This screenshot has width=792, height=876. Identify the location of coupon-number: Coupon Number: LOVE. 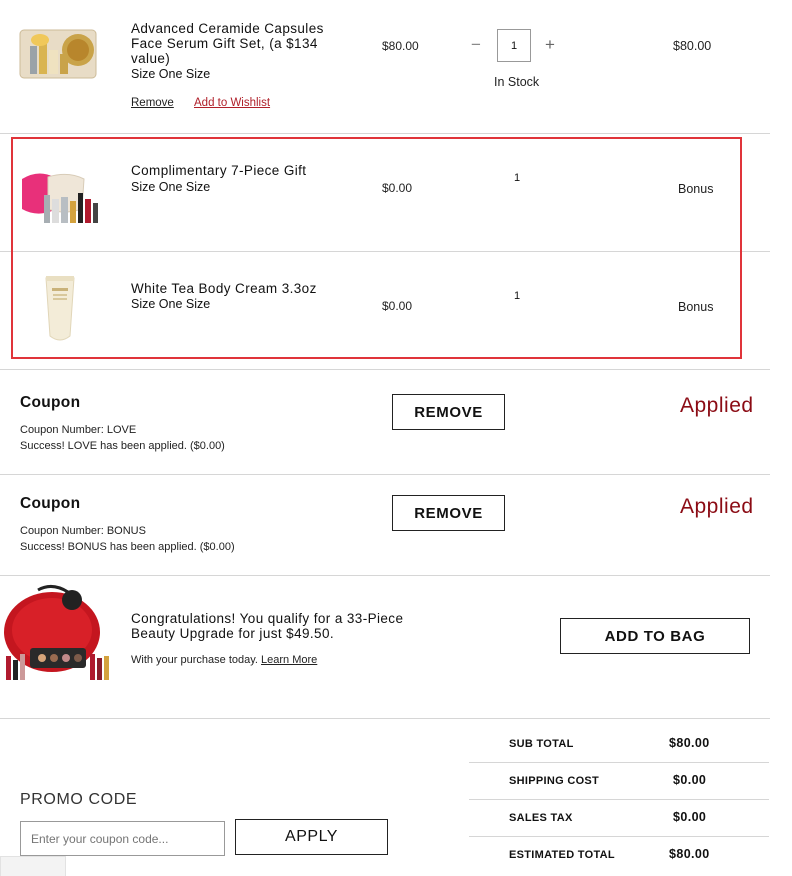
(78, 430).